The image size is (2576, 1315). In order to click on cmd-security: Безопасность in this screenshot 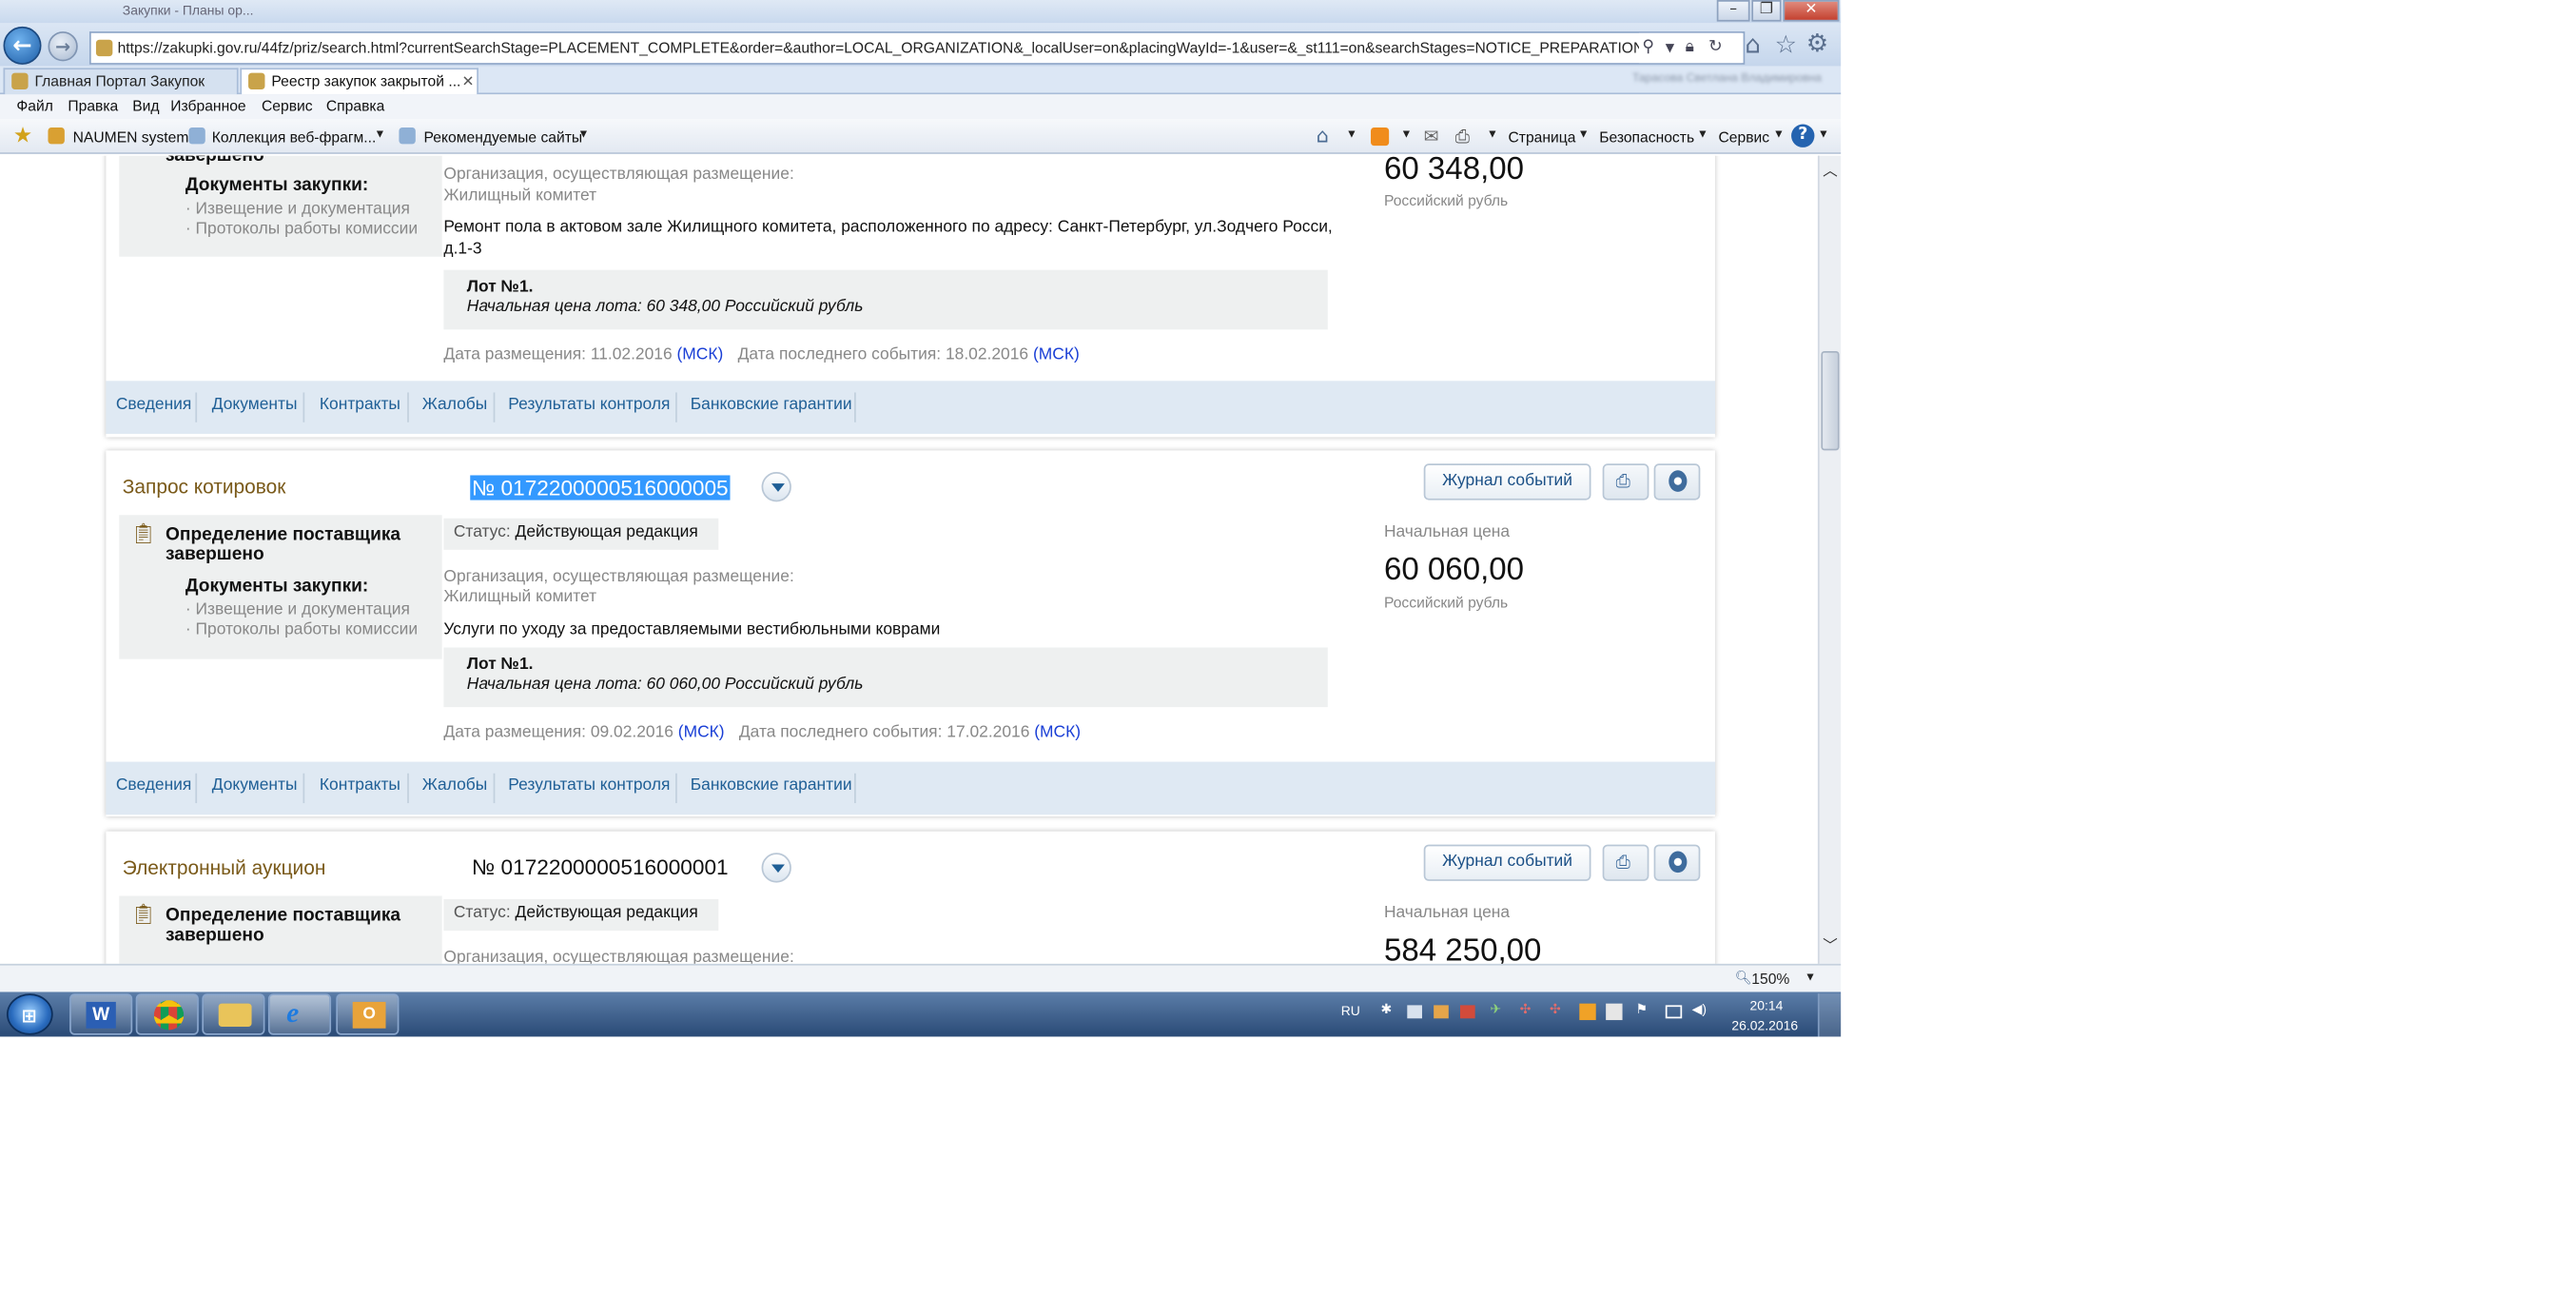, I will do `click(1647, 137)`.